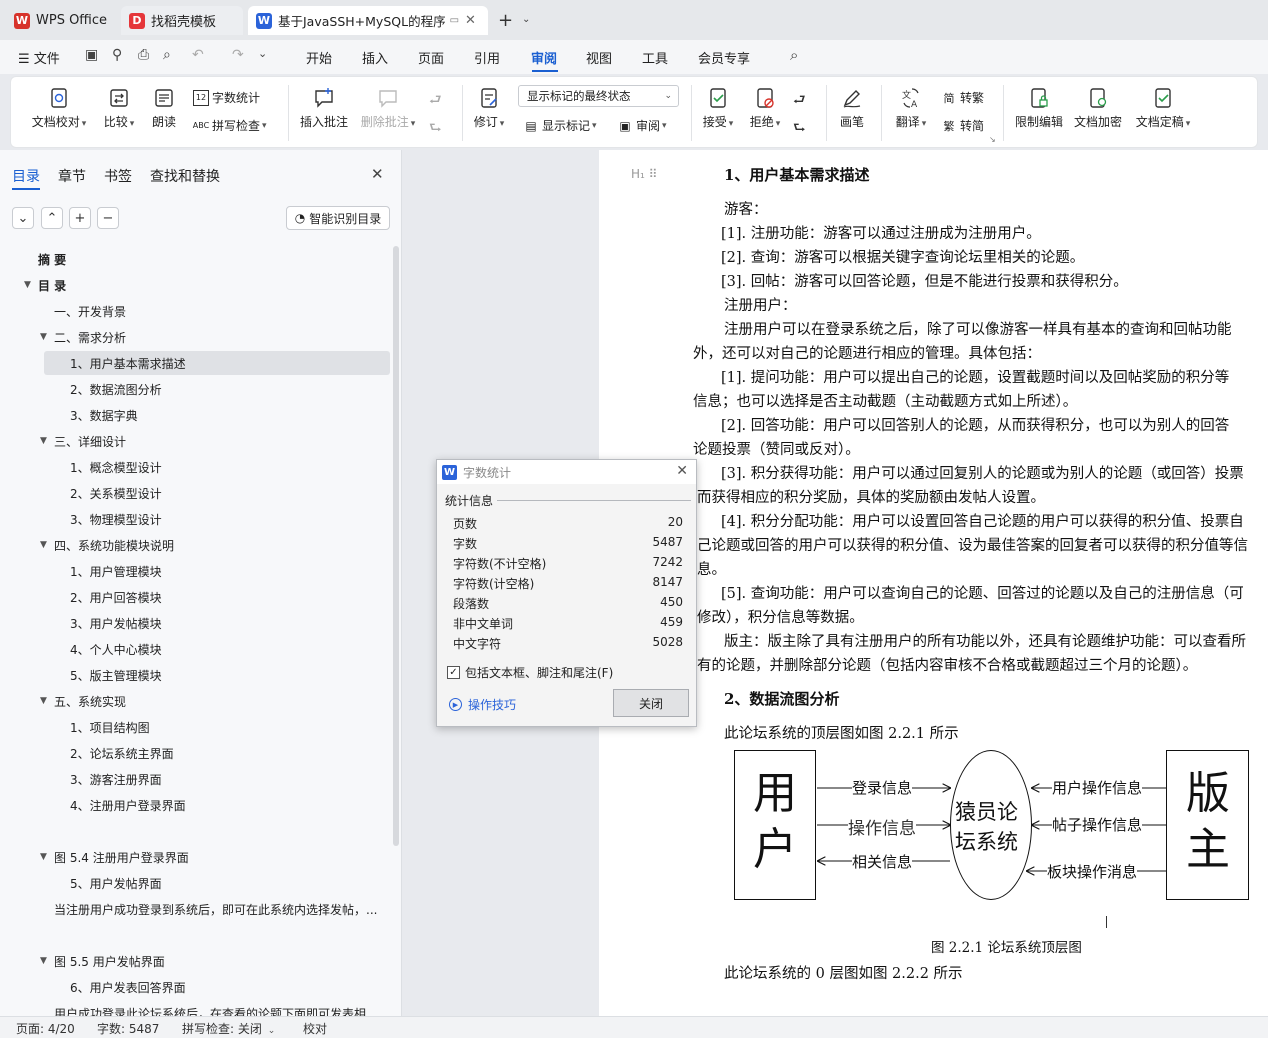  What do you see at coordinates (72, 176) in the screenshot?
I see `tab-chapters: 章节` at bounding box center [72, 176].